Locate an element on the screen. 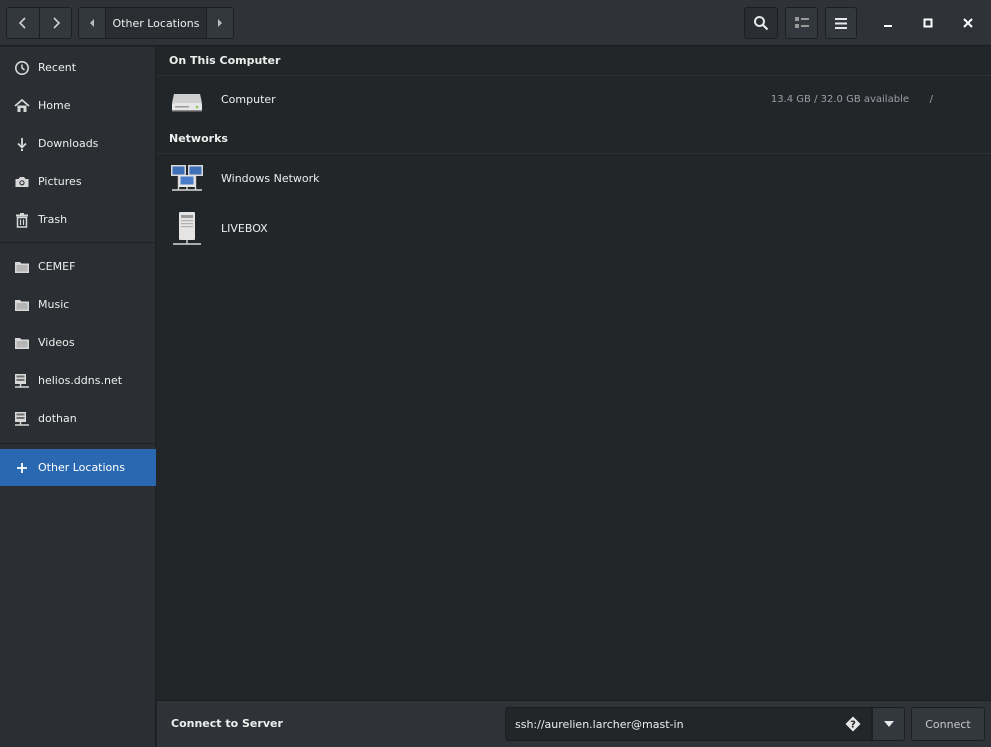  maximize-icon is located at coordinates (928, 23).